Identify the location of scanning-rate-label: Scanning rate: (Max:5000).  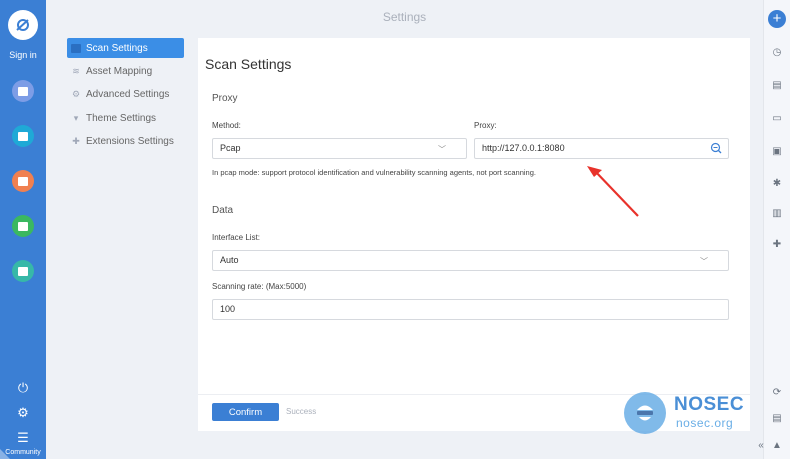
(259, 286).